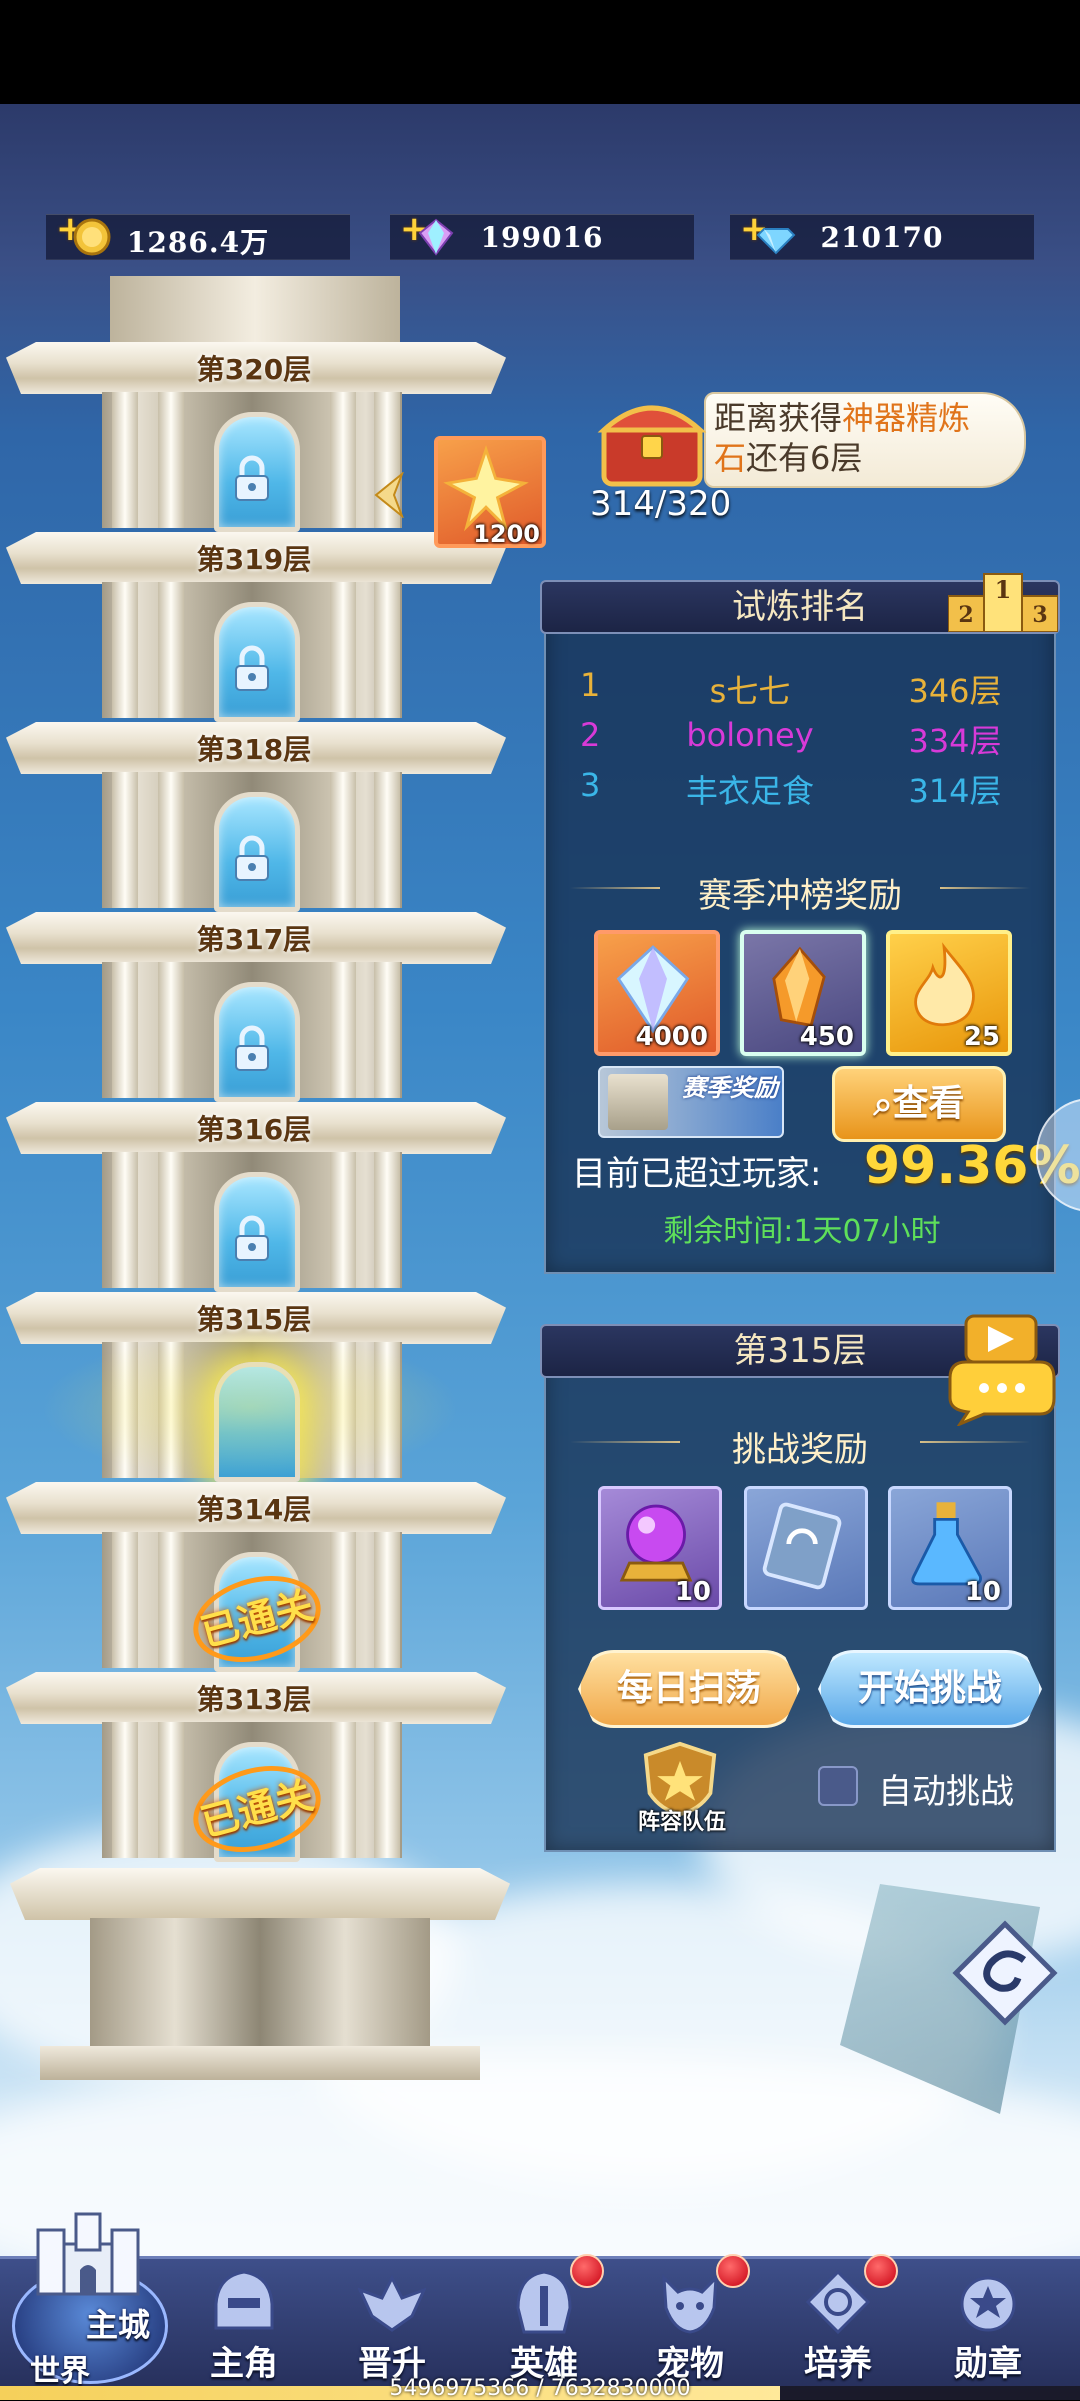 The height and width of the screenshot is (2401, 1080). I want to click on chest-progress-text: 距离获得神器精炼 石还有6层, so click(842, 438).